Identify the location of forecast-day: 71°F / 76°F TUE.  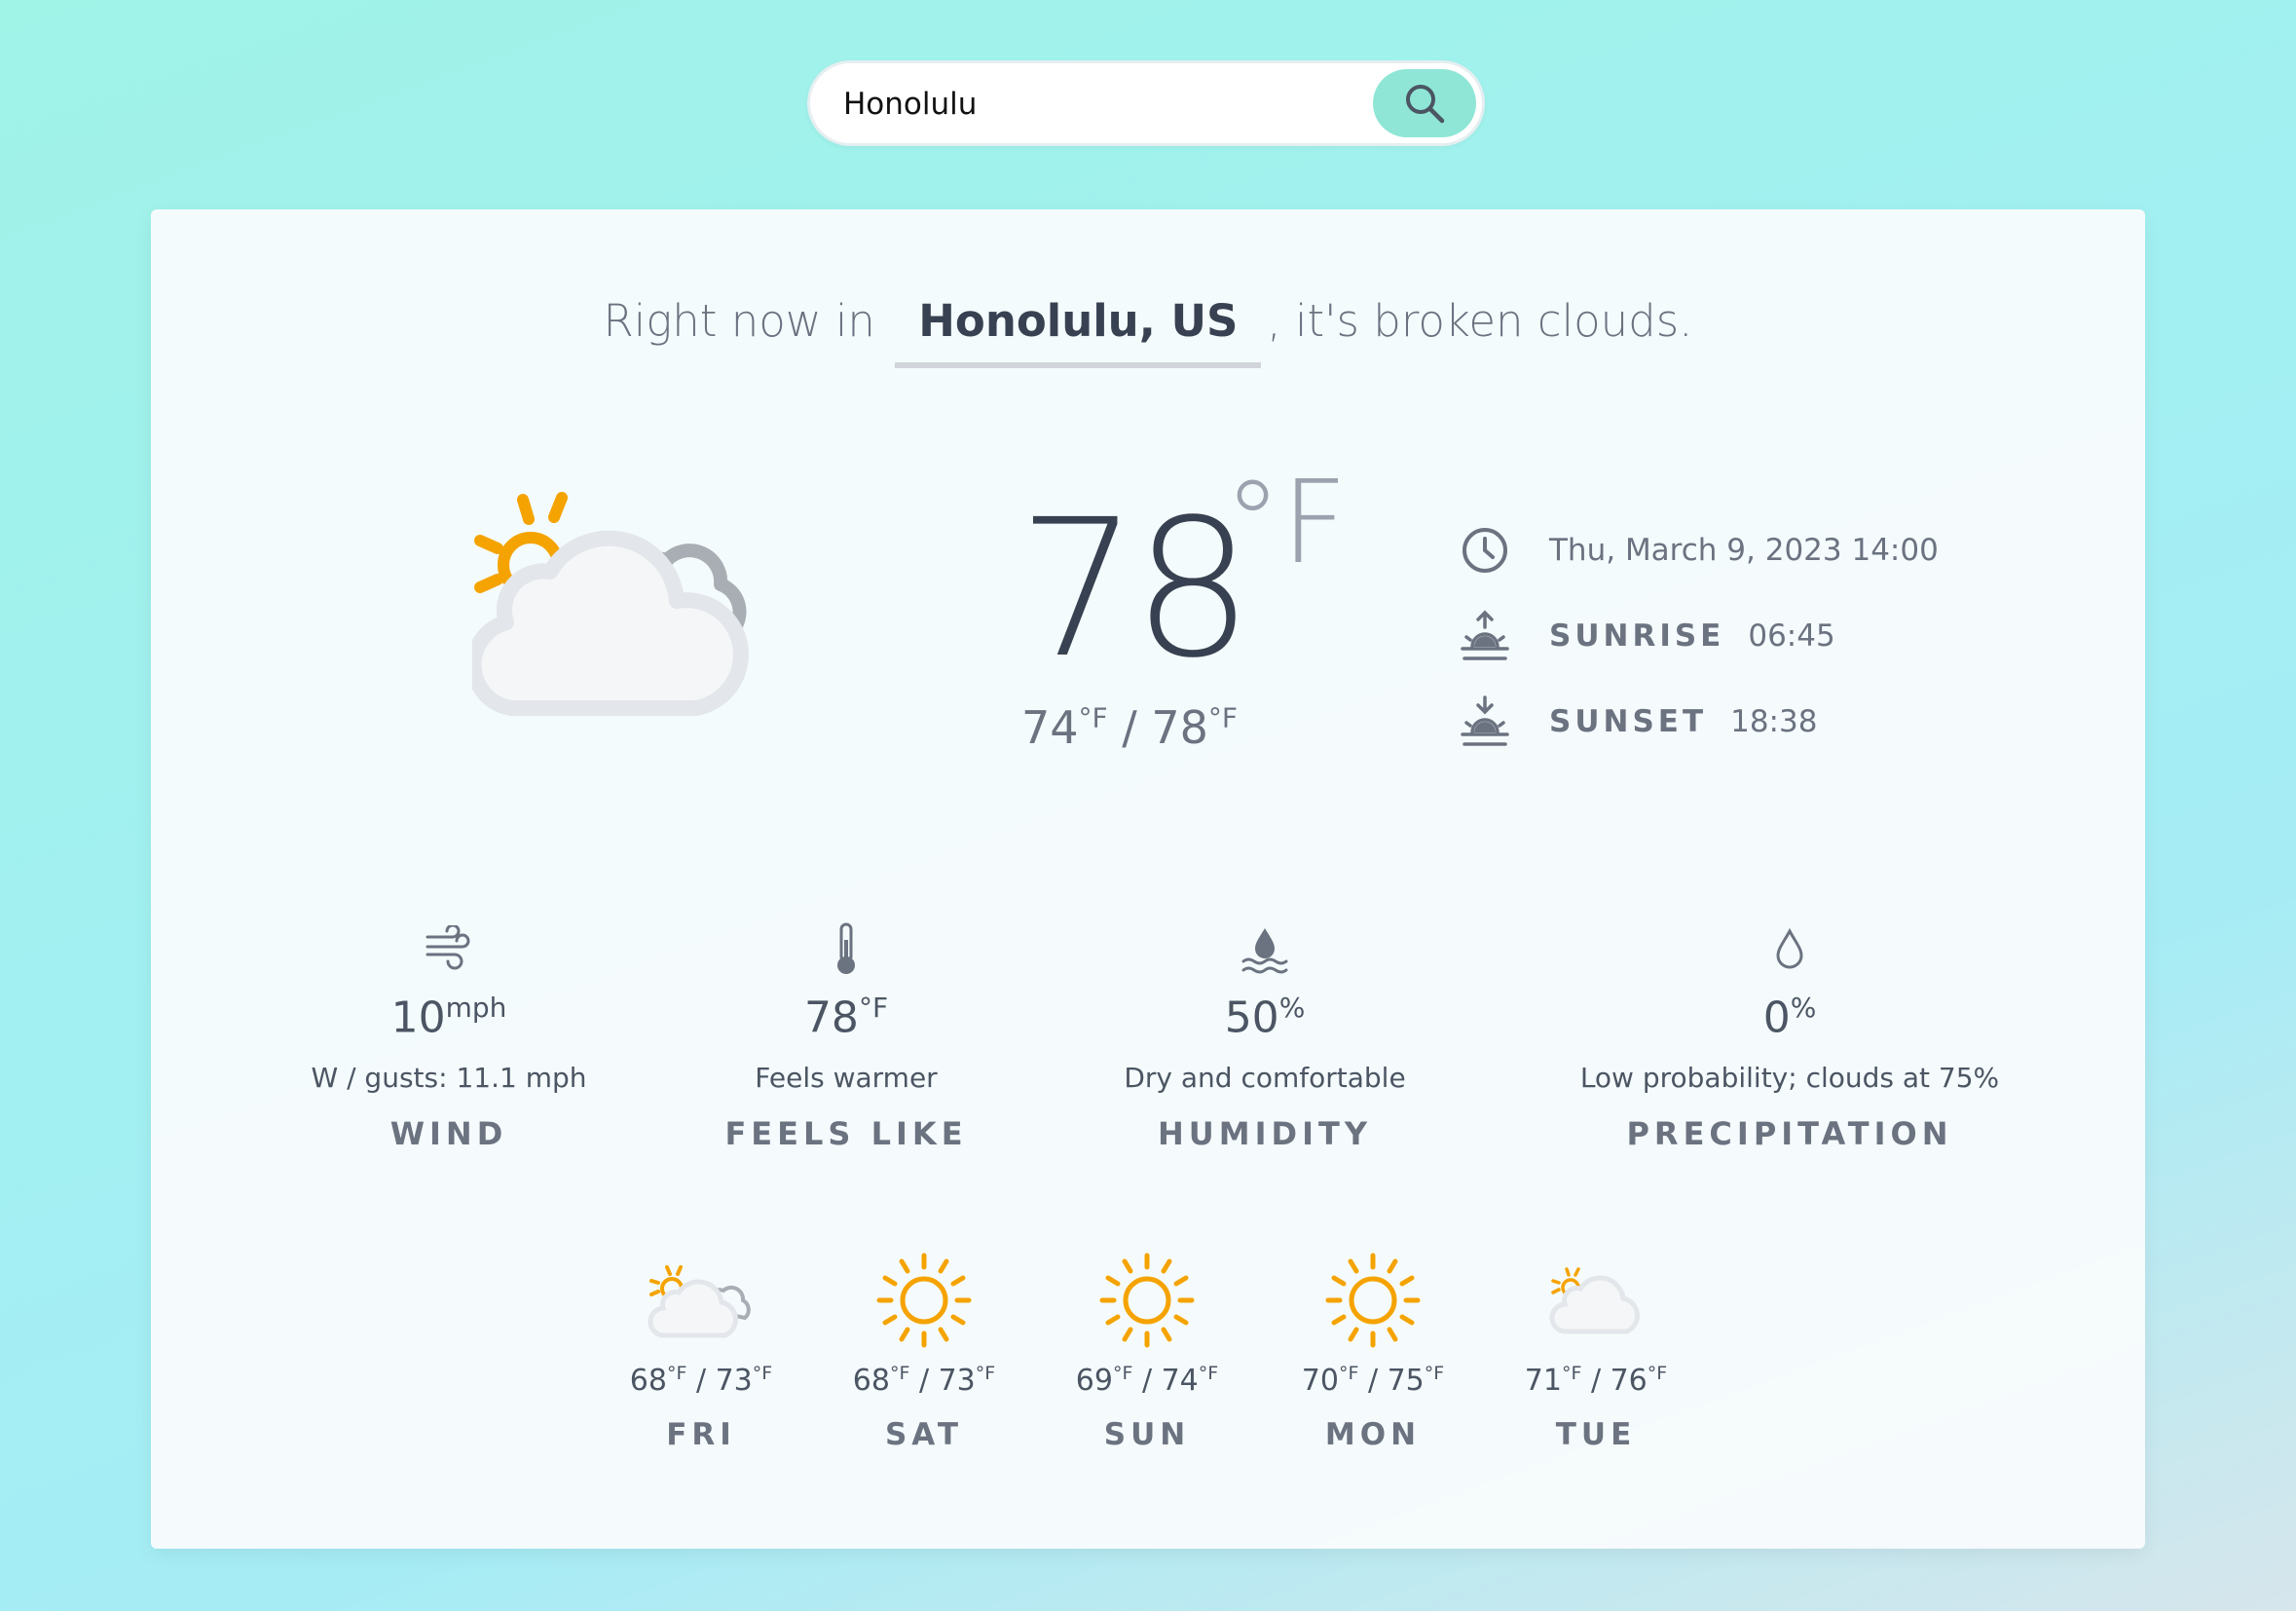
(1596, 1347).